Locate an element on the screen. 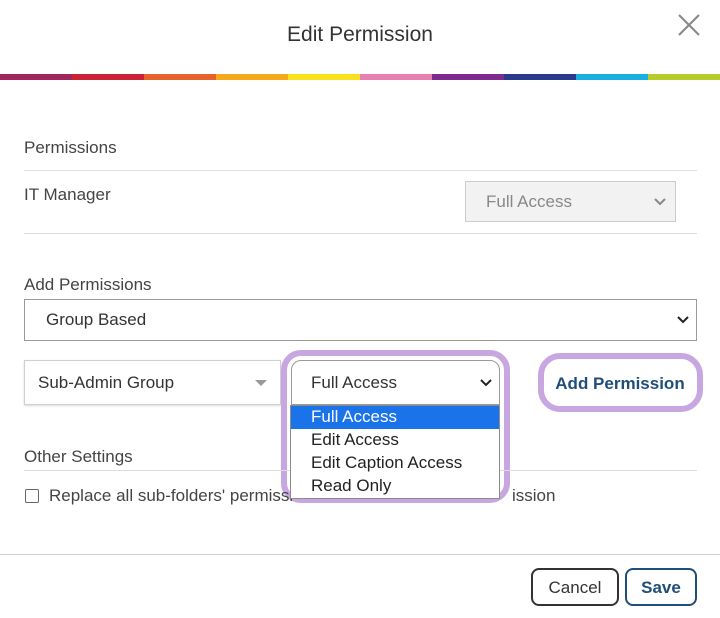 This screenshot has height=618, width=720. close-button is located at coordinates (689, 25).